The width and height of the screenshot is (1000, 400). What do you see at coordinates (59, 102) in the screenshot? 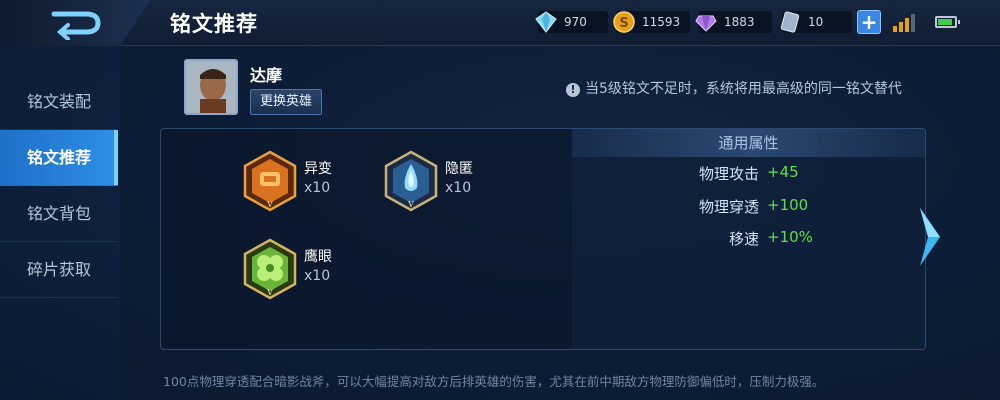
I see `sidebar-item-rune-setup: 铭文装配` at bounding box center [59, 102].